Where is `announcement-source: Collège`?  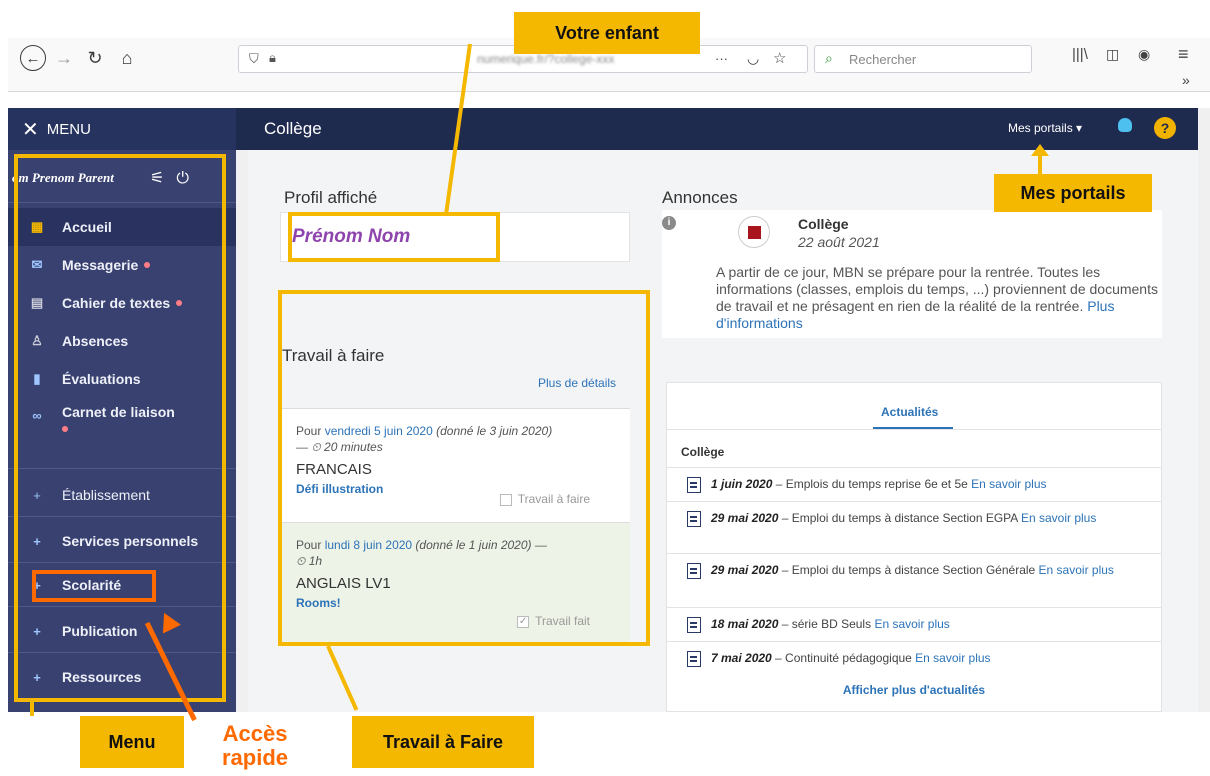
announcement-source: Collège is located at coordinates (823, 224).